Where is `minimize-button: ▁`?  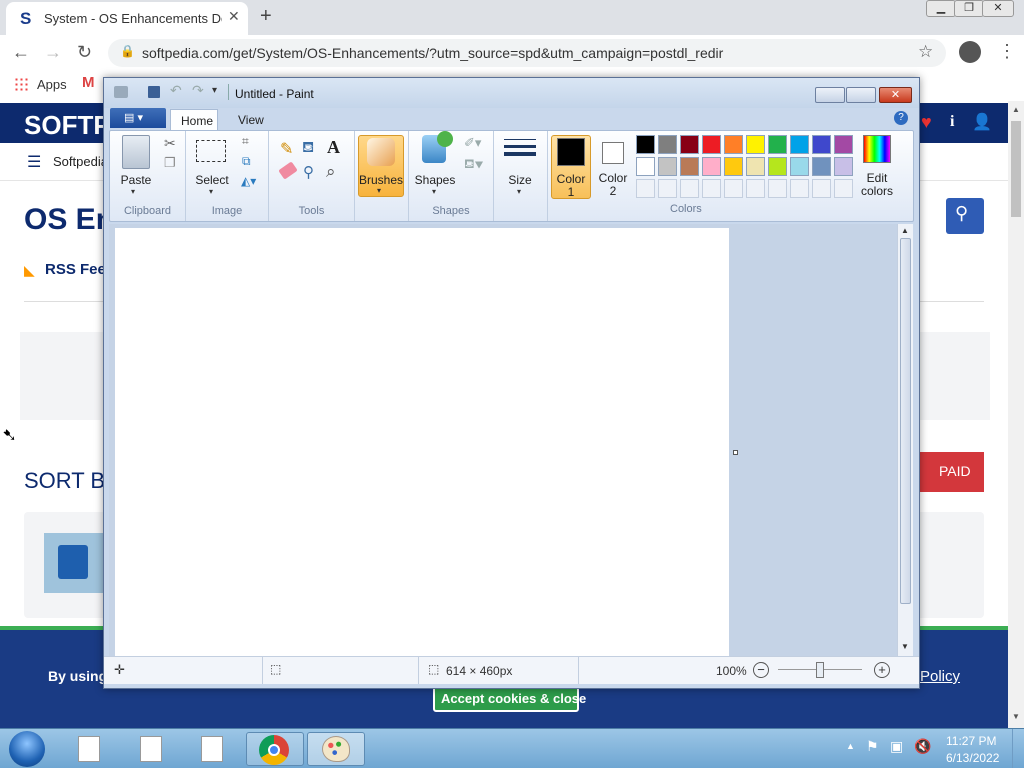
minimize-button: ▁ is located at coordinates (941, 8).